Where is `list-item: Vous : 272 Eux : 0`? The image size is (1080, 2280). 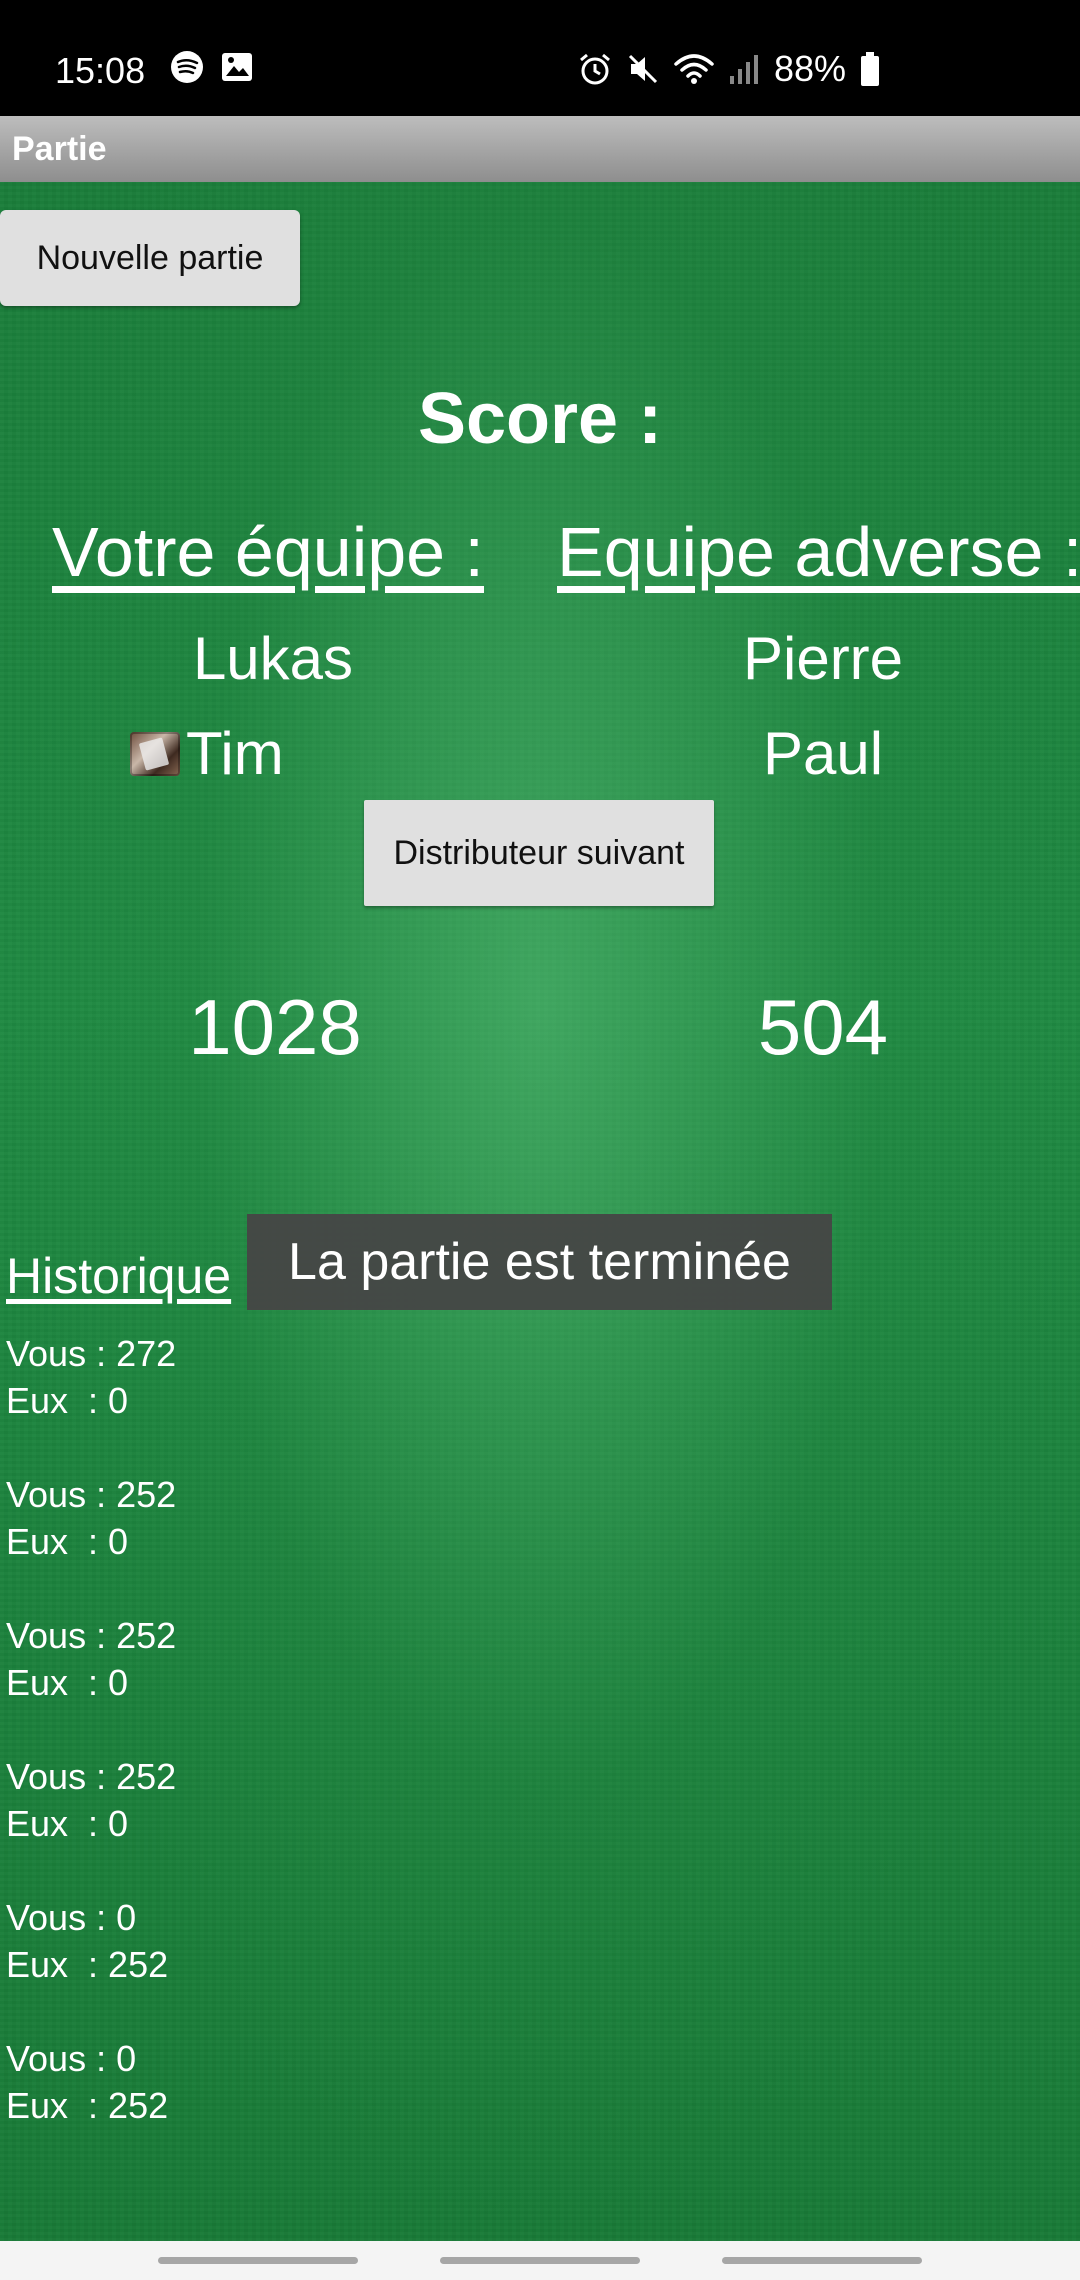
list-item: Vous : 272 Eux : 0 is located at coordinates (91, 1377).